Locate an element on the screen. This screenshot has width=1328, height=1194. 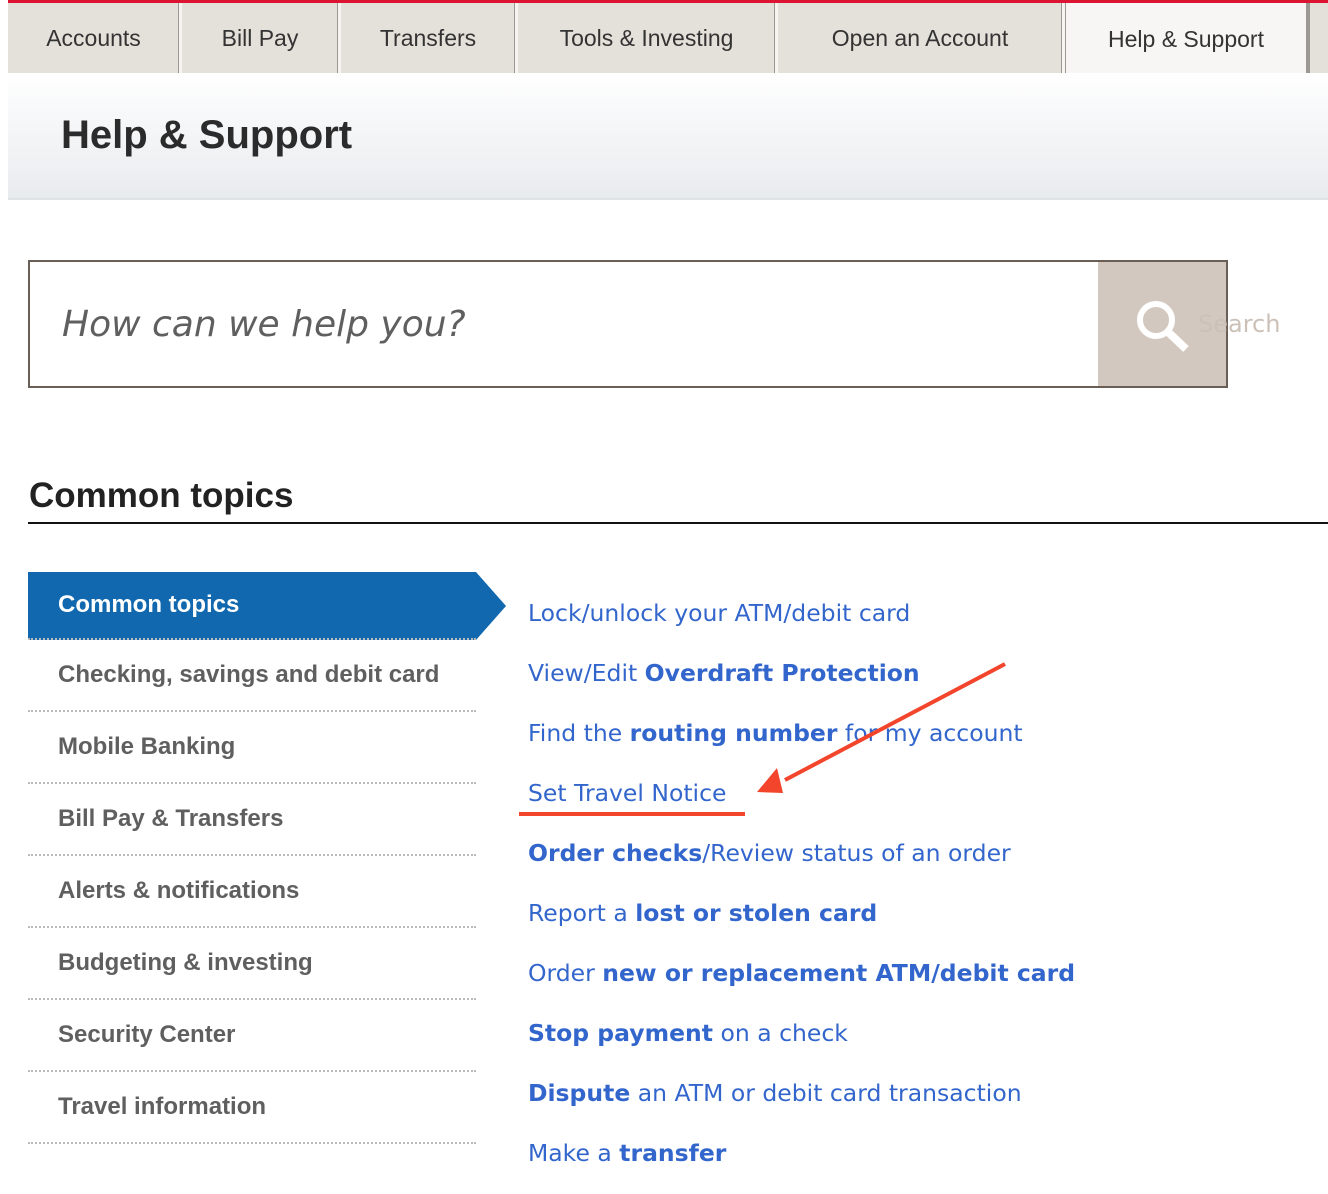
search-input is located at coordinates (564, 324).